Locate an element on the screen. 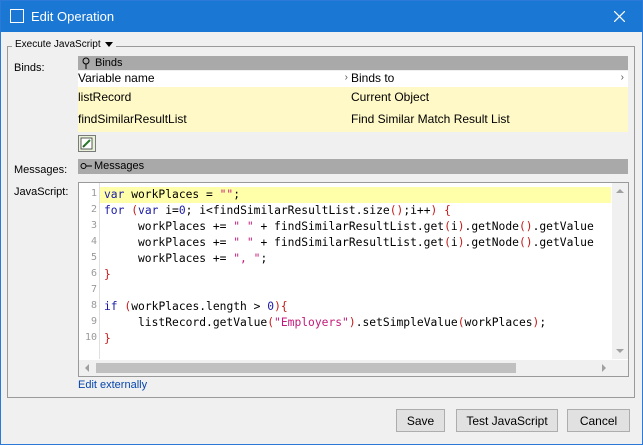 This screenshot has width=643, height=445. cancel-button: Cancel is located at coordinates (598, 420).